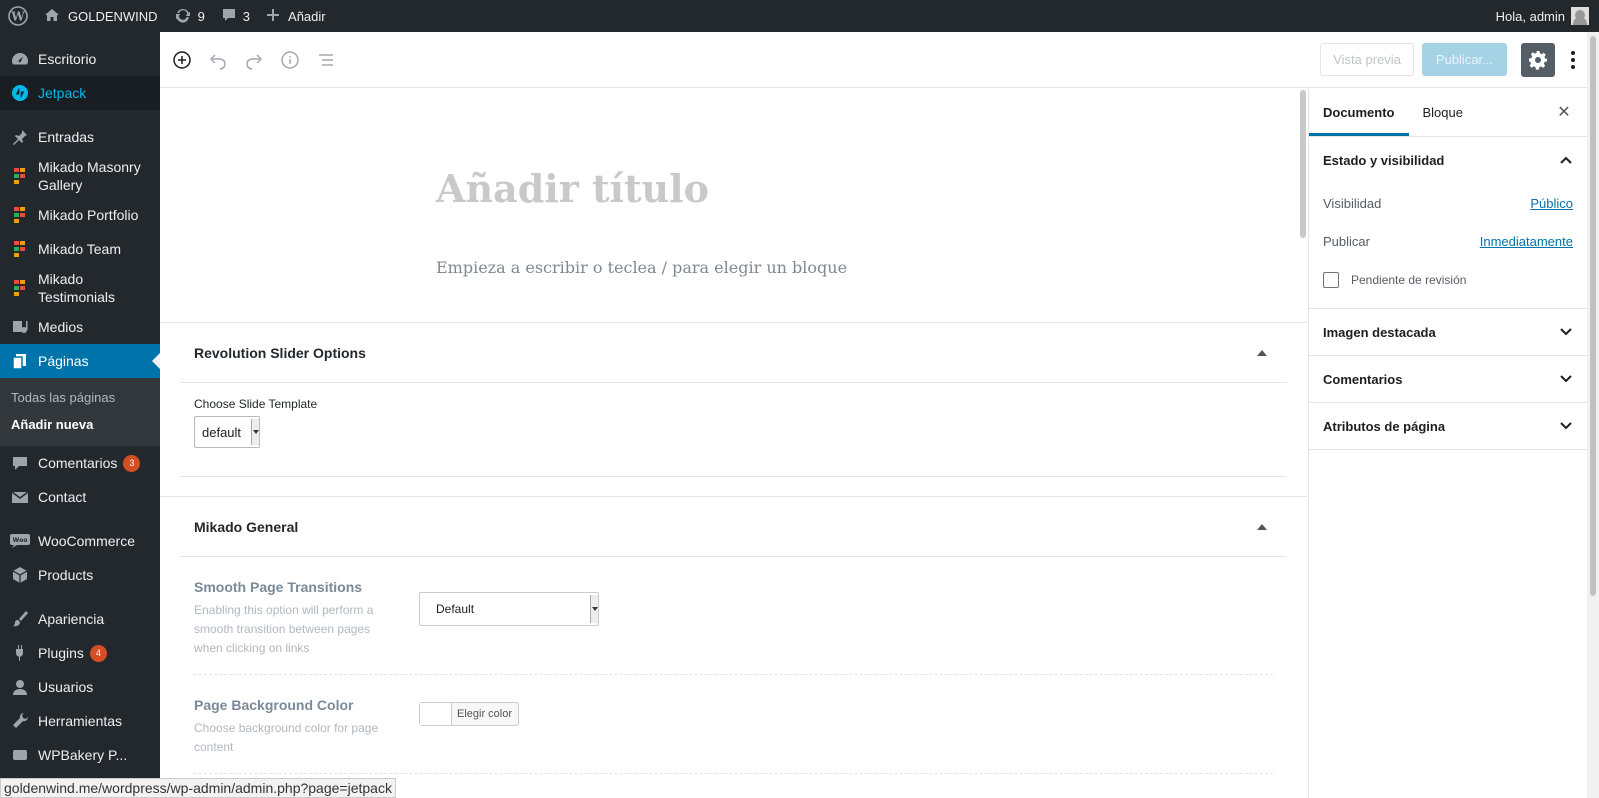  What do you see at coordinates (572, 188) in the screenshot?
I see `post-title-input: Añadir título` at bounding box center [572, 188].